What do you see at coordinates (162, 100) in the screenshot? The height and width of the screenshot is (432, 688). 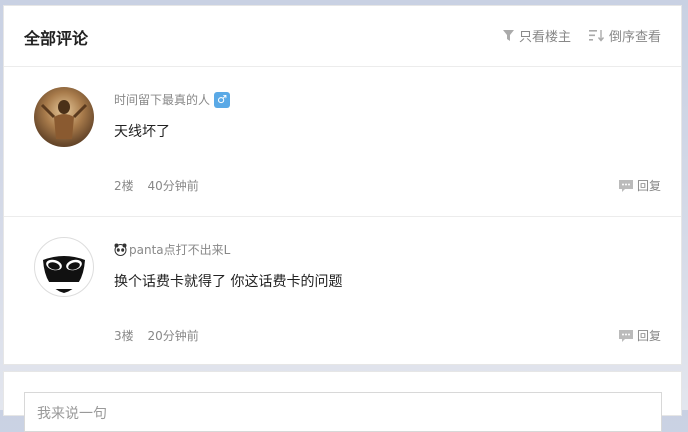 I see `username-text: 时间留下最真的人` at bounding box center [162, 100].